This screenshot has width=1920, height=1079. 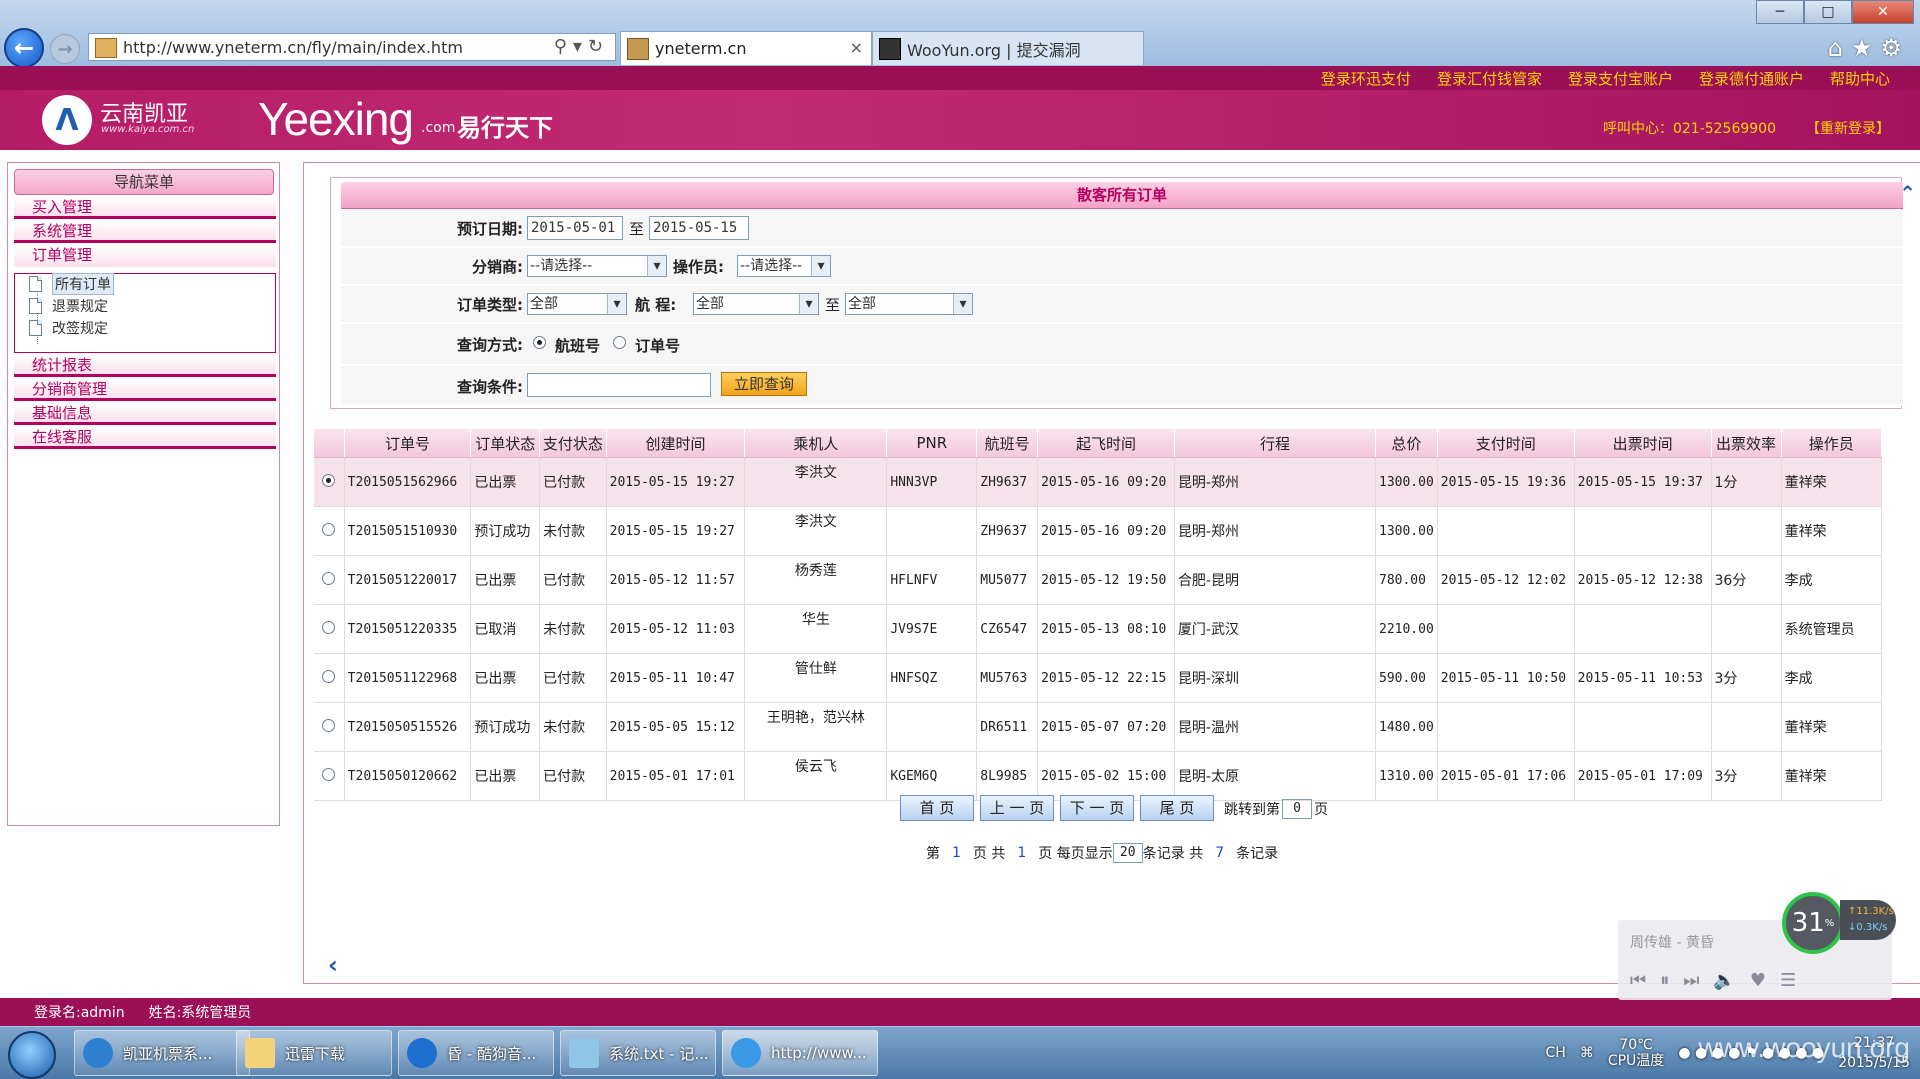 What do you see at coordinates (676, 629) in the screenshot?
I see `cell-created: 2015-05-12 11:03` at bounding box center [676, 629].